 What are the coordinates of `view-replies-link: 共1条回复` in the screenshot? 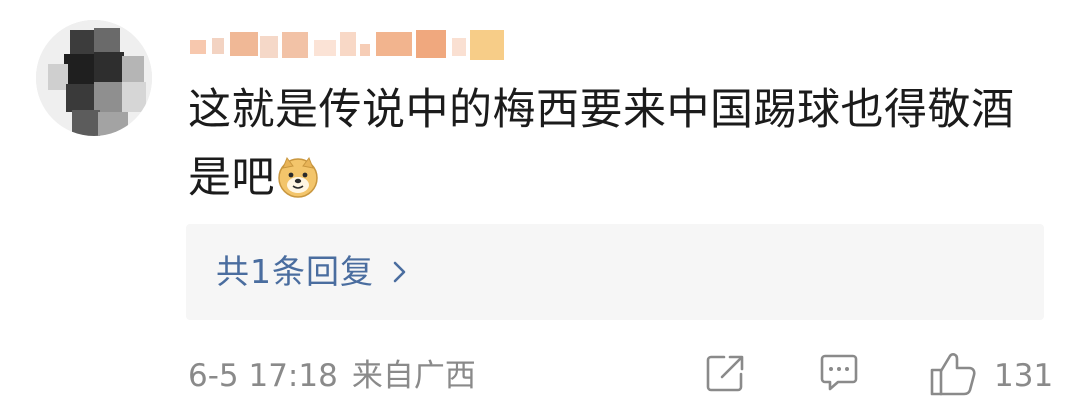 It's located at (312, 272).